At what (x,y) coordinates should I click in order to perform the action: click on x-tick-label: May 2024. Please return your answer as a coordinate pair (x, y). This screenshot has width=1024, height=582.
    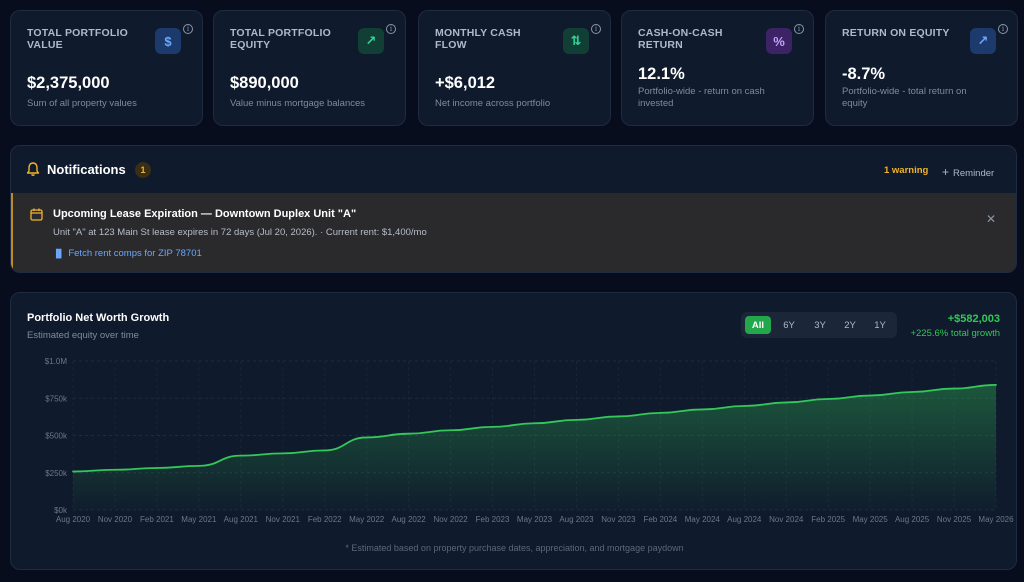
    Looking at the image, I should click on (703, 519).